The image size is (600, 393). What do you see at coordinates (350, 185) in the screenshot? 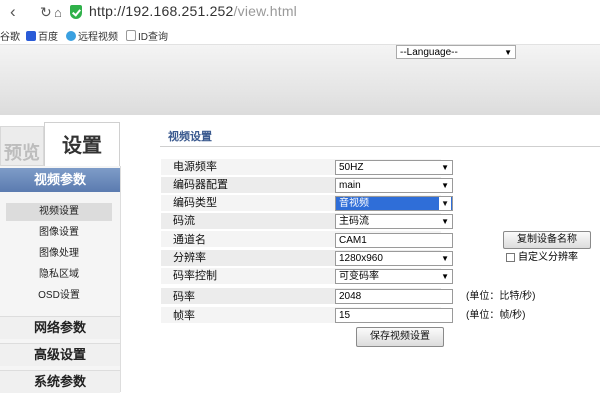
I see `select-value: main` at bounding box center [350, 185].